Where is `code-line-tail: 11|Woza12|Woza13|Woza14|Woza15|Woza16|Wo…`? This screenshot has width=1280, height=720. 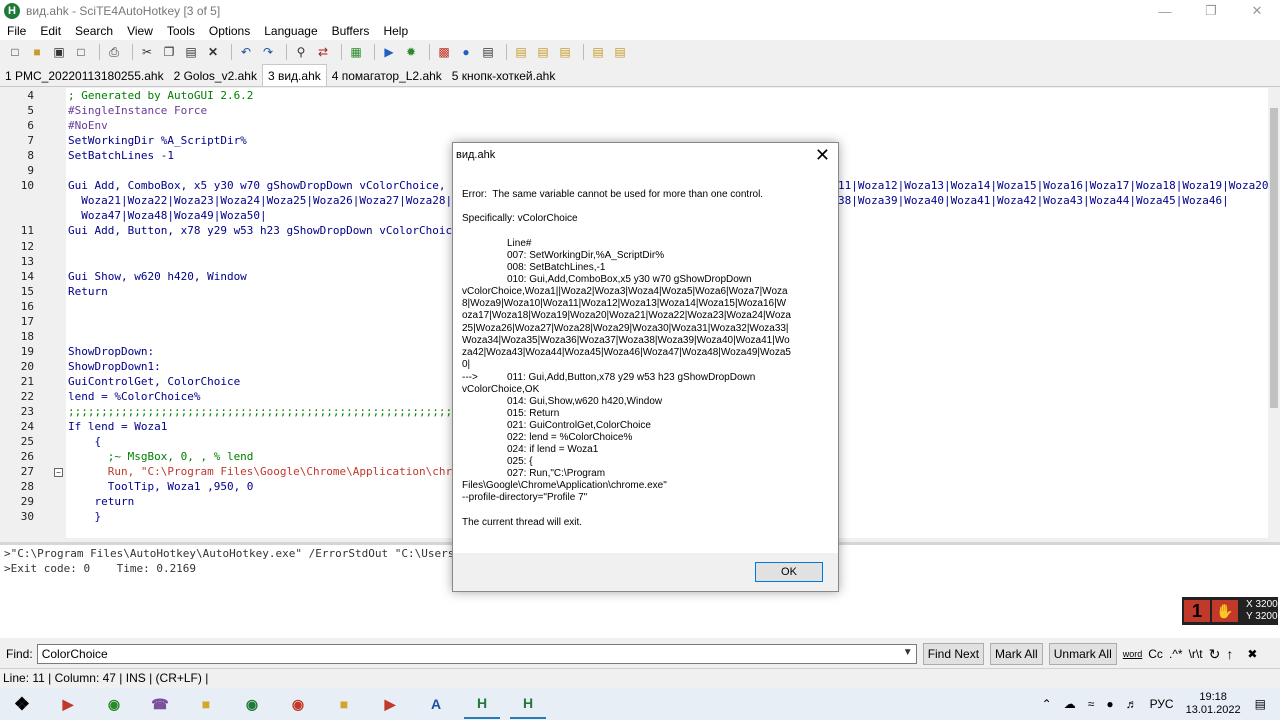 code-line-tail: 11|Woza12|Woza13|Woza14|Woza15|Woza16|Wo… is located at coordinates (1053, 185).